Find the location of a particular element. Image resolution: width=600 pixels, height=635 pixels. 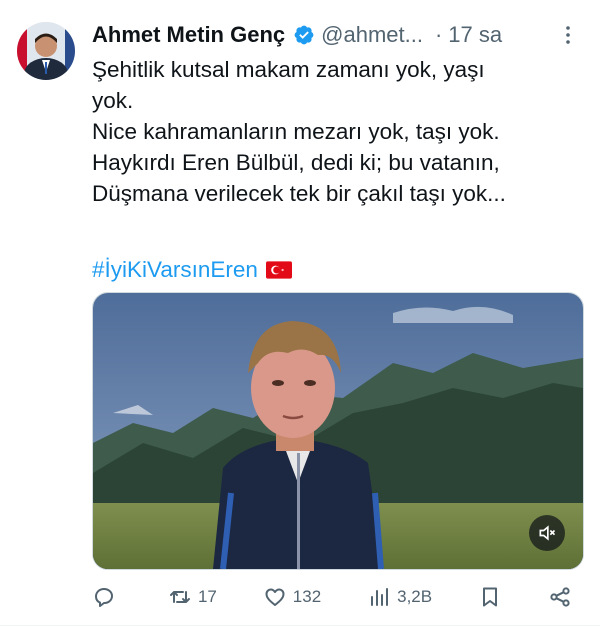

tweet-text-line: yok. is located at coordinates (113, 100).